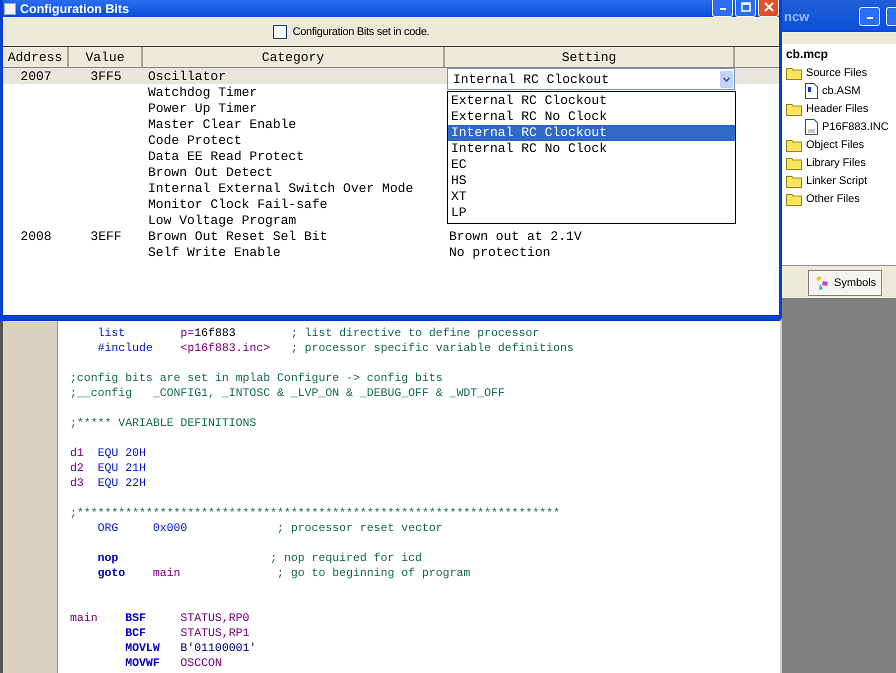  I want to click on table-cell: Self Write Enable, so click(214, 252).